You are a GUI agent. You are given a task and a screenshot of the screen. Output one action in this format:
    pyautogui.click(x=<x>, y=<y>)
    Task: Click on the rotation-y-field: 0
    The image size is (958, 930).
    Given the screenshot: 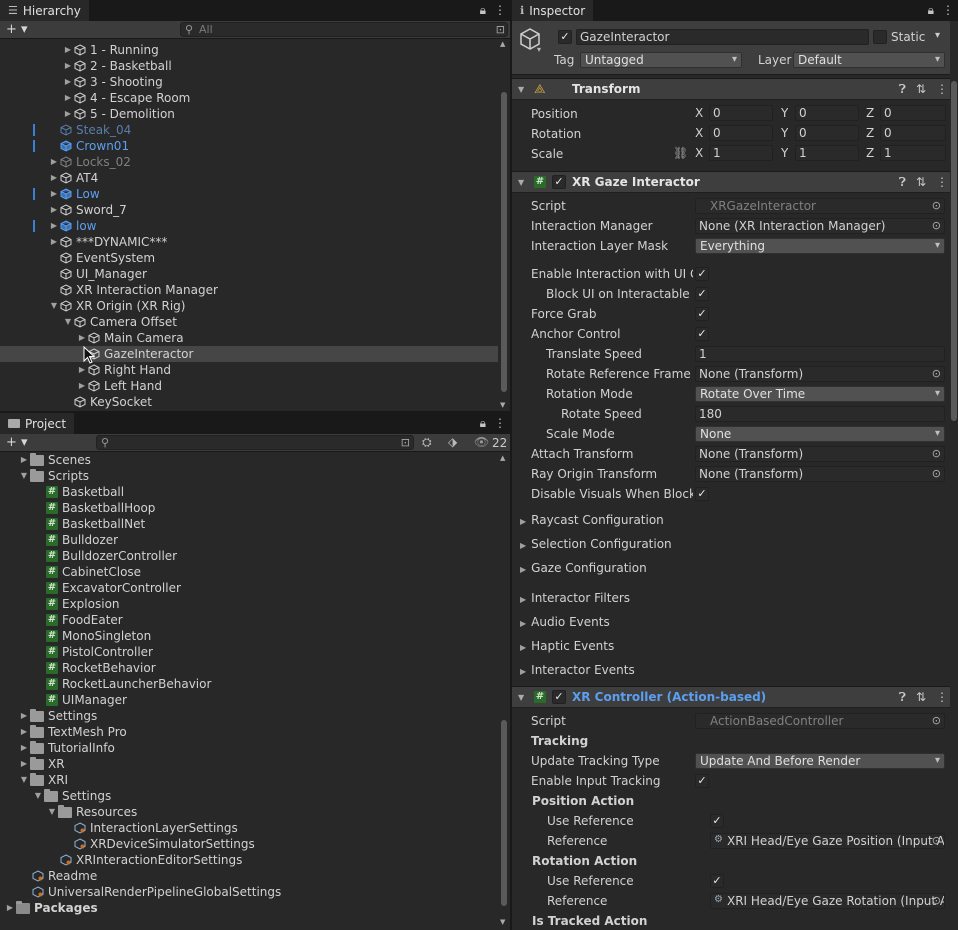 What is the action you would take?
    pyautogui.click(x=827, y=133)
    